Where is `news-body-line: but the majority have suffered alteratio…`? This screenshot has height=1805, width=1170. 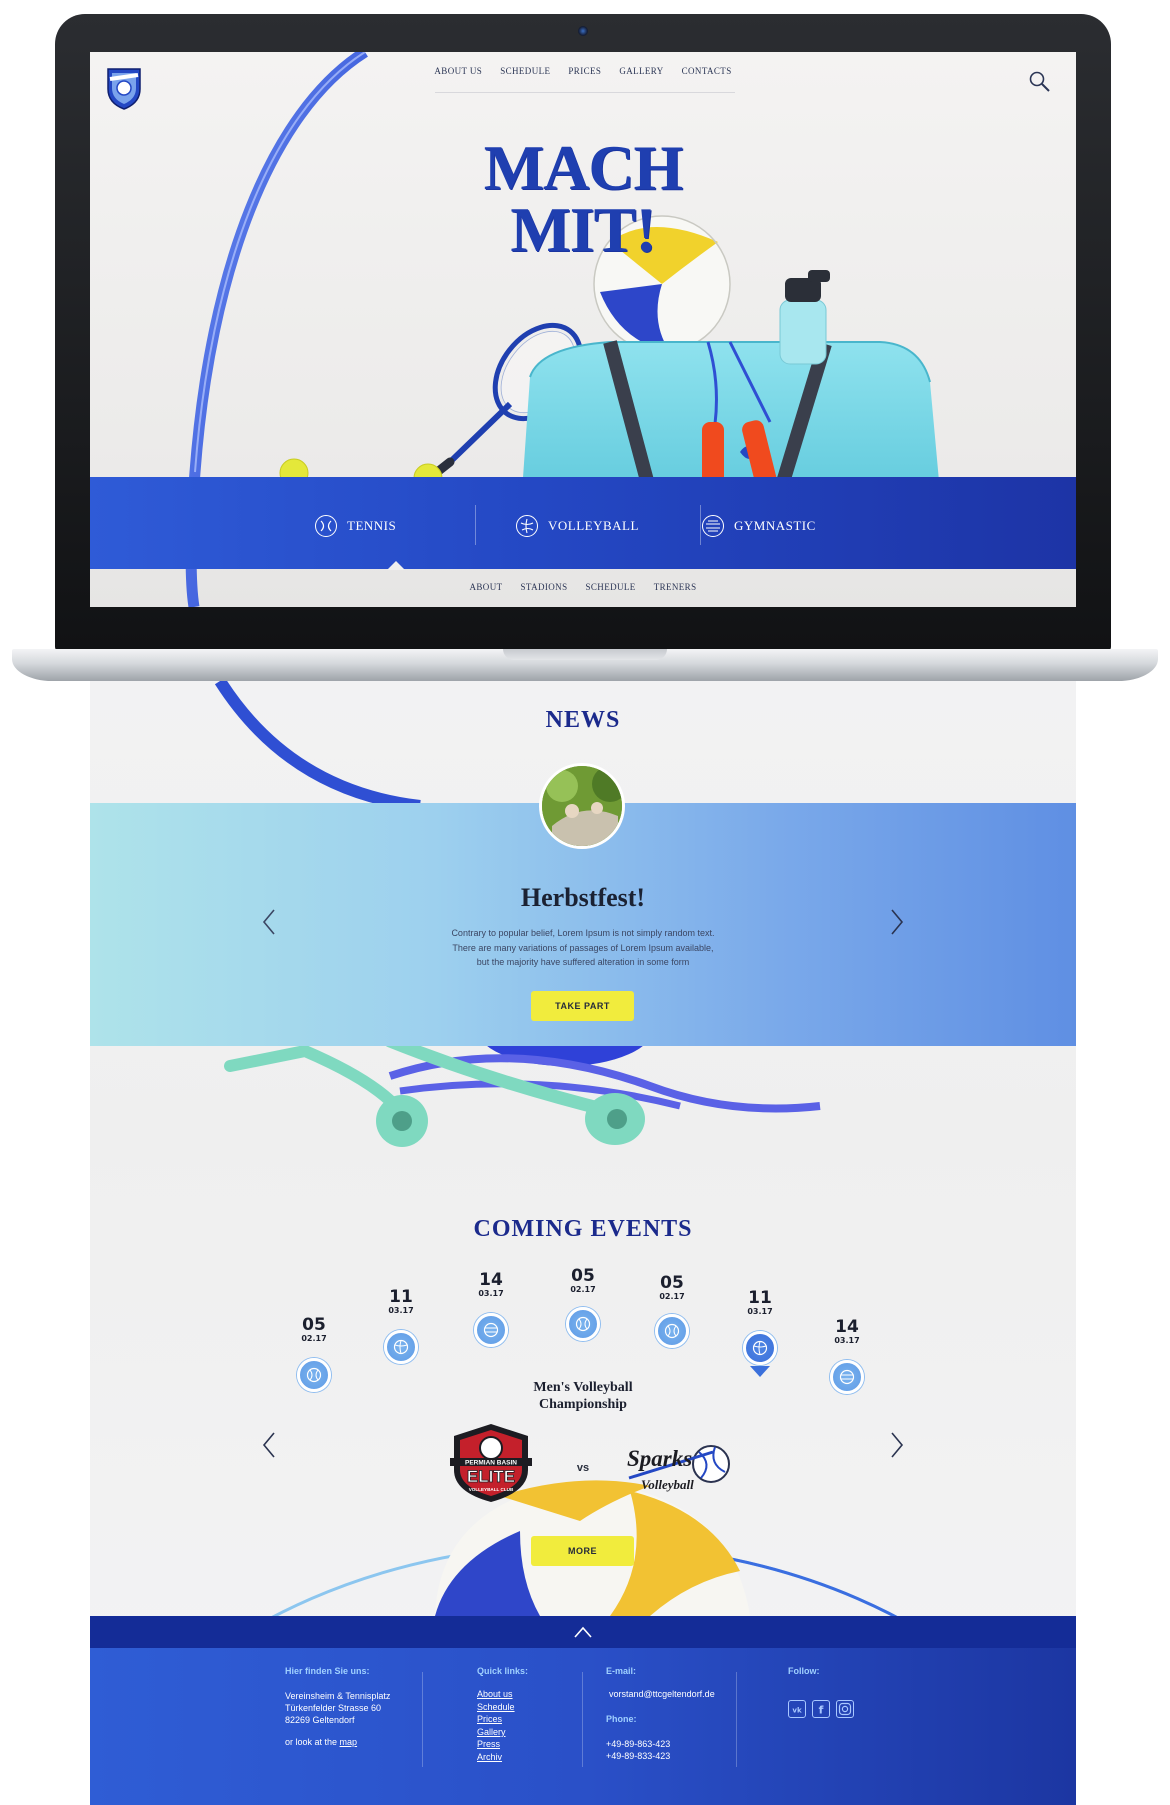
news-body-line: but the majority have suffered alteratio… is located at coordinates (583, 962).